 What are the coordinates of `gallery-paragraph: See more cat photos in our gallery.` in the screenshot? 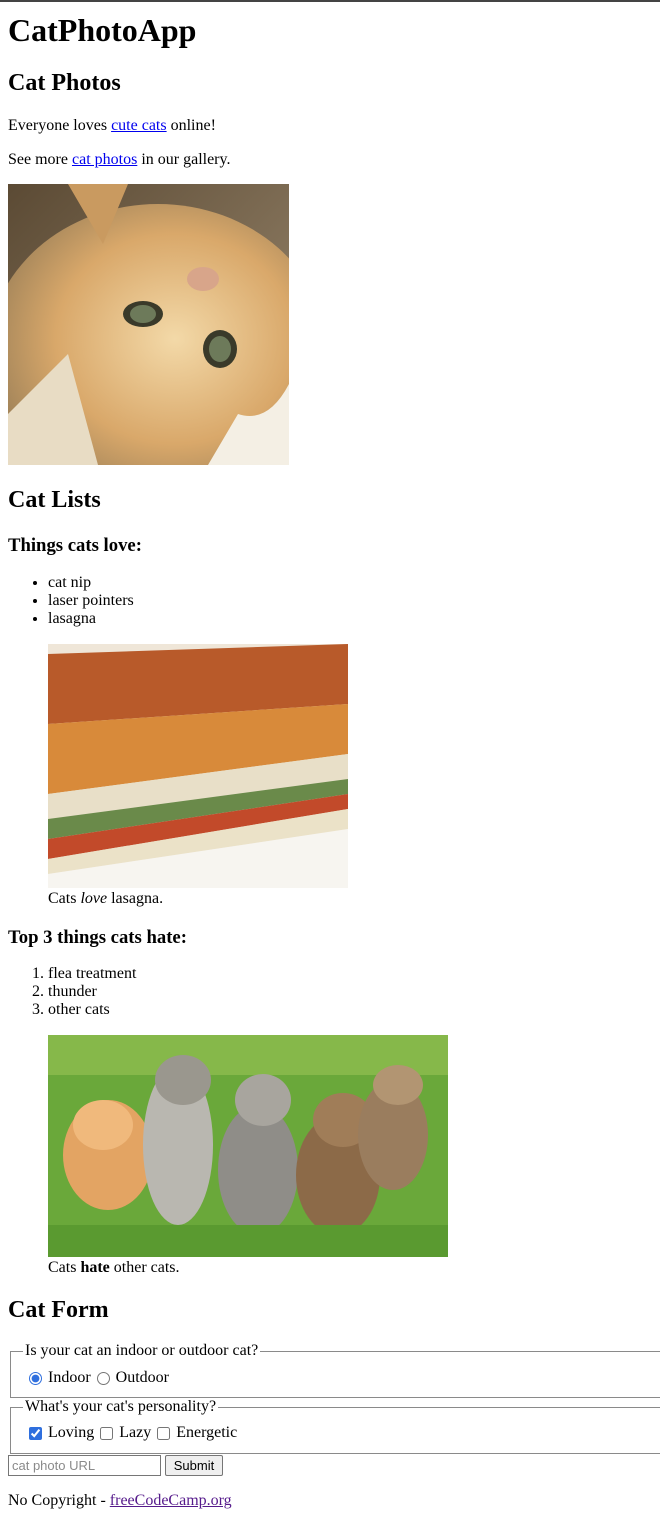 It's located at (119, 160).